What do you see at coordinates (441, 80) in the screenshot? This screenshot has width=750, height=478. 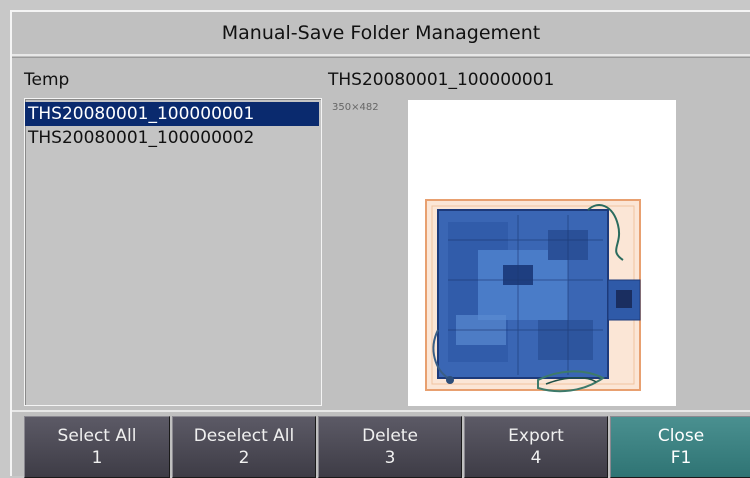 I see `preview-title: THS20080001_100000001` at bounding box center [441, 80].